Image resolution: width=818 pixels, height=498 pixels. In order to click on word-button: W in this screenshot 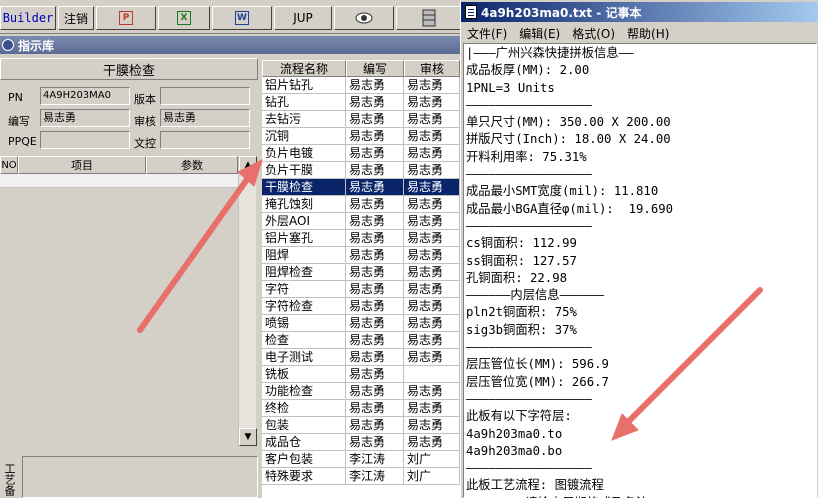, I will do `click(242, 18)`.